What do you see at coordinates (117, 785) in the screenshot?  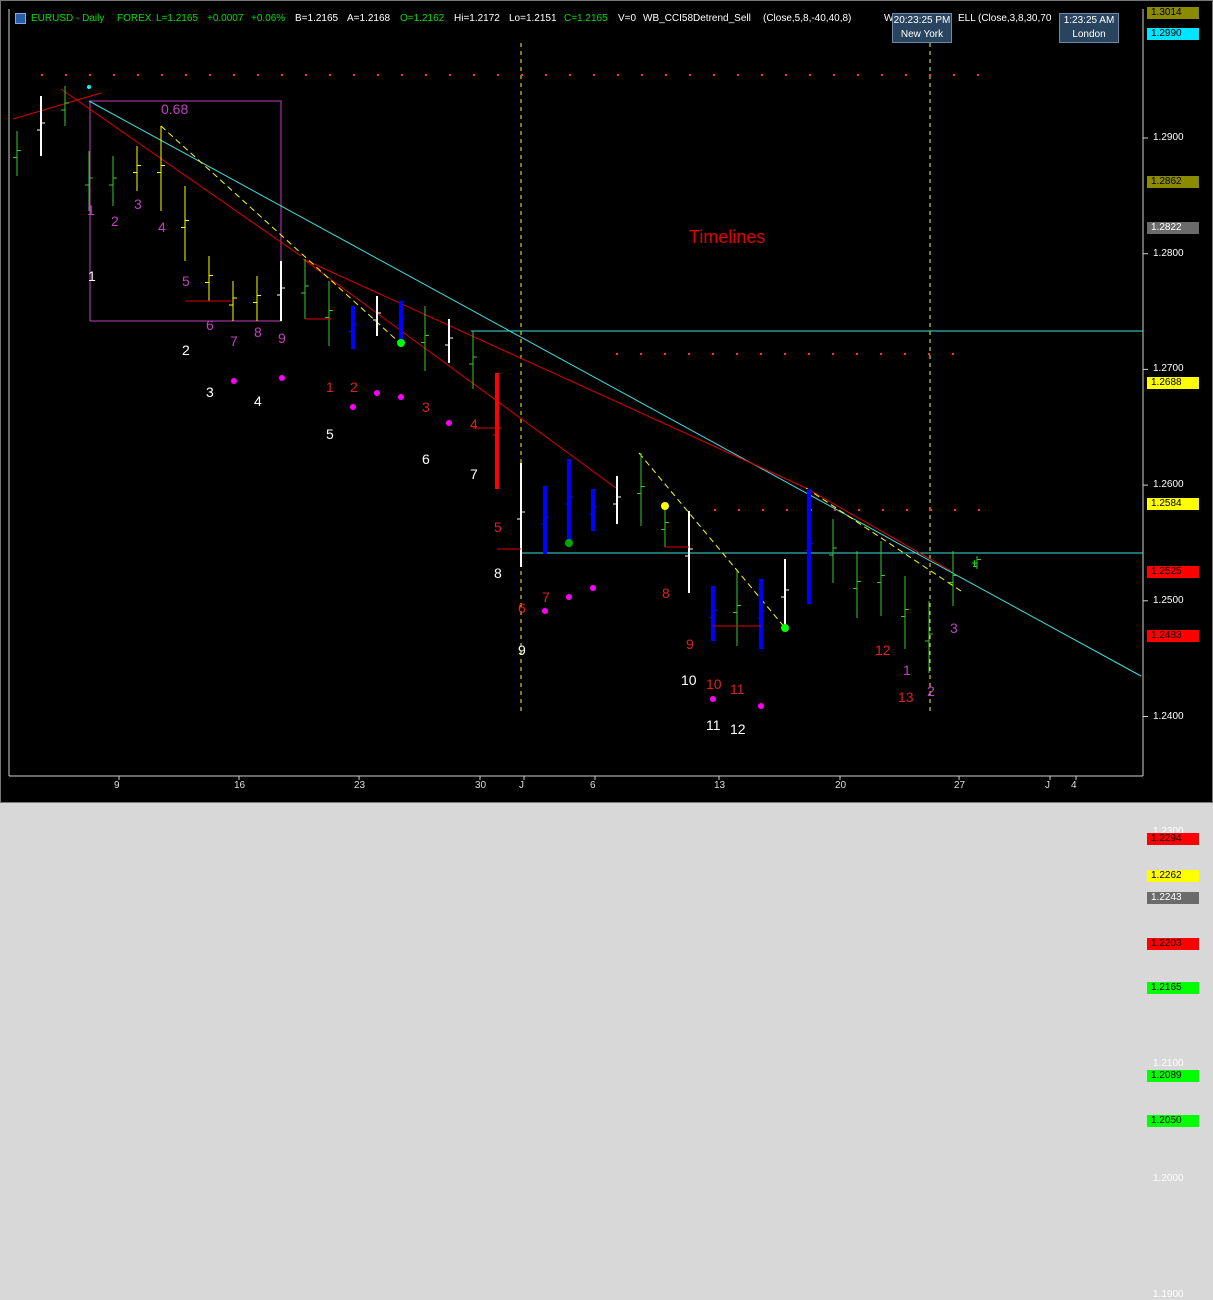 I see `date-axis-label: 9` at bounding box center [117, 785].